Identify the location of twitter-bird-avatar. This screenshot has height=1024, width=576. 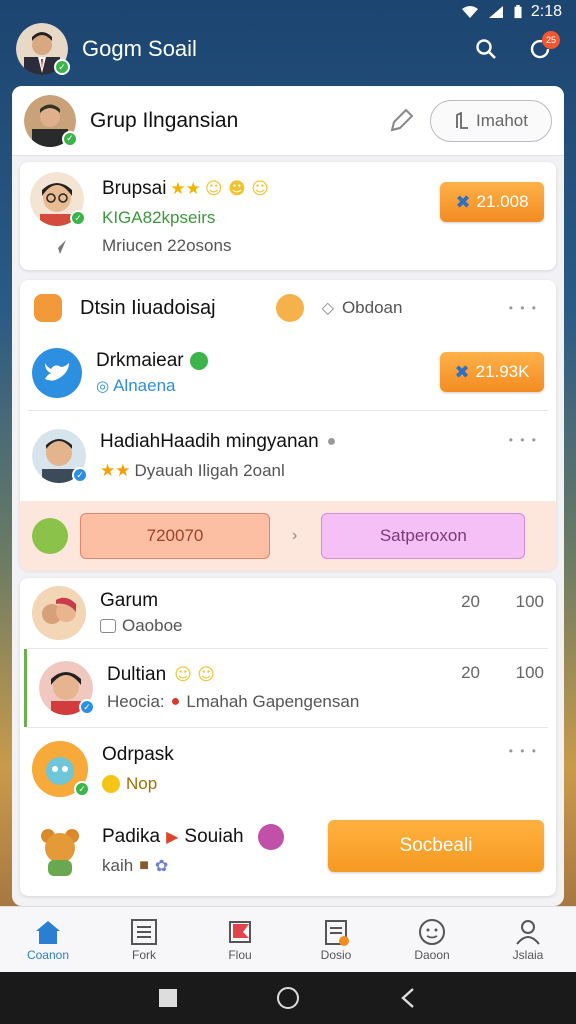
(57, 373).